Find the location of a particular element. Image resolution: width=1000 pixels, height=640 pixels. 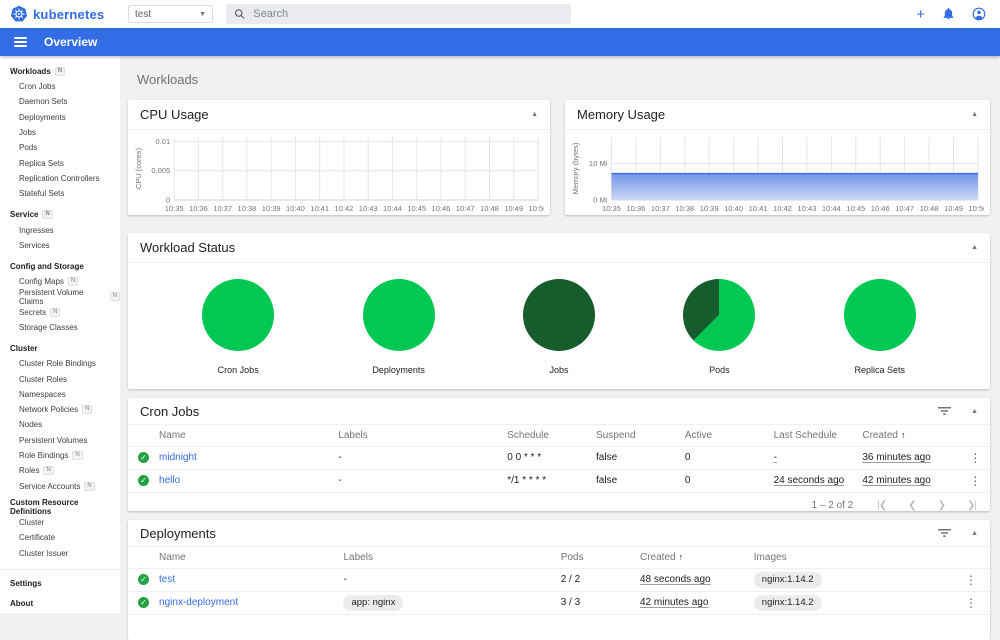

sidebar-item-stateful-sets: Stateful Sets is located at coordinates (60, 193).